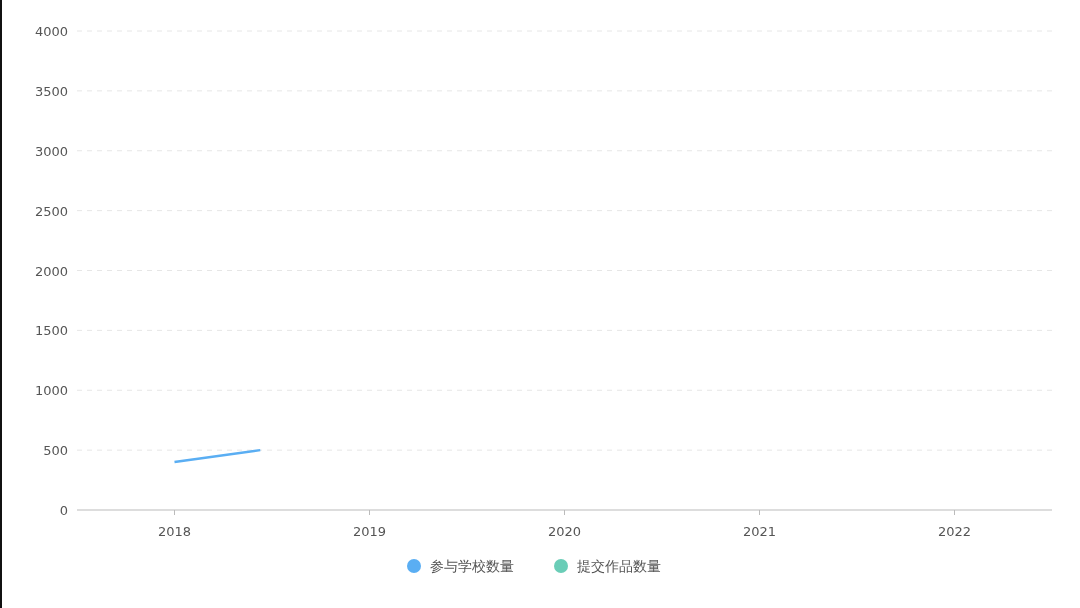 The image size is (1080, 608). Describe the element at coordinates (472, 566) in the screenshot. I see `legend-label: 参与学校数量` at that location.